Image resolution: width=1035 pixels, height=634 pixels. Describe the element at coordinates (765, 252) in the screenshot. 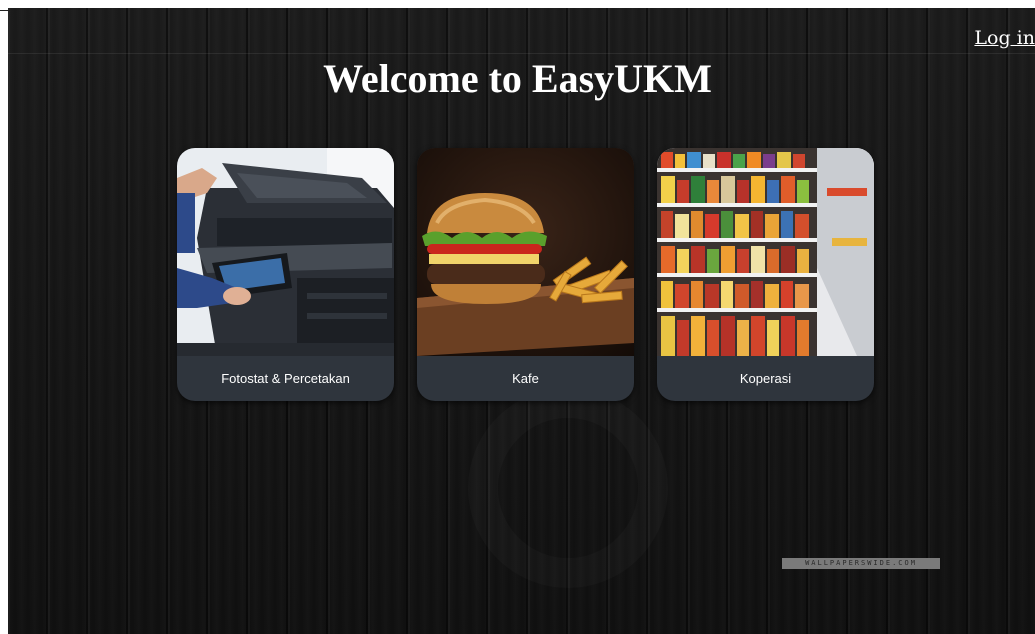

I see `store-shelves-image` at that location.